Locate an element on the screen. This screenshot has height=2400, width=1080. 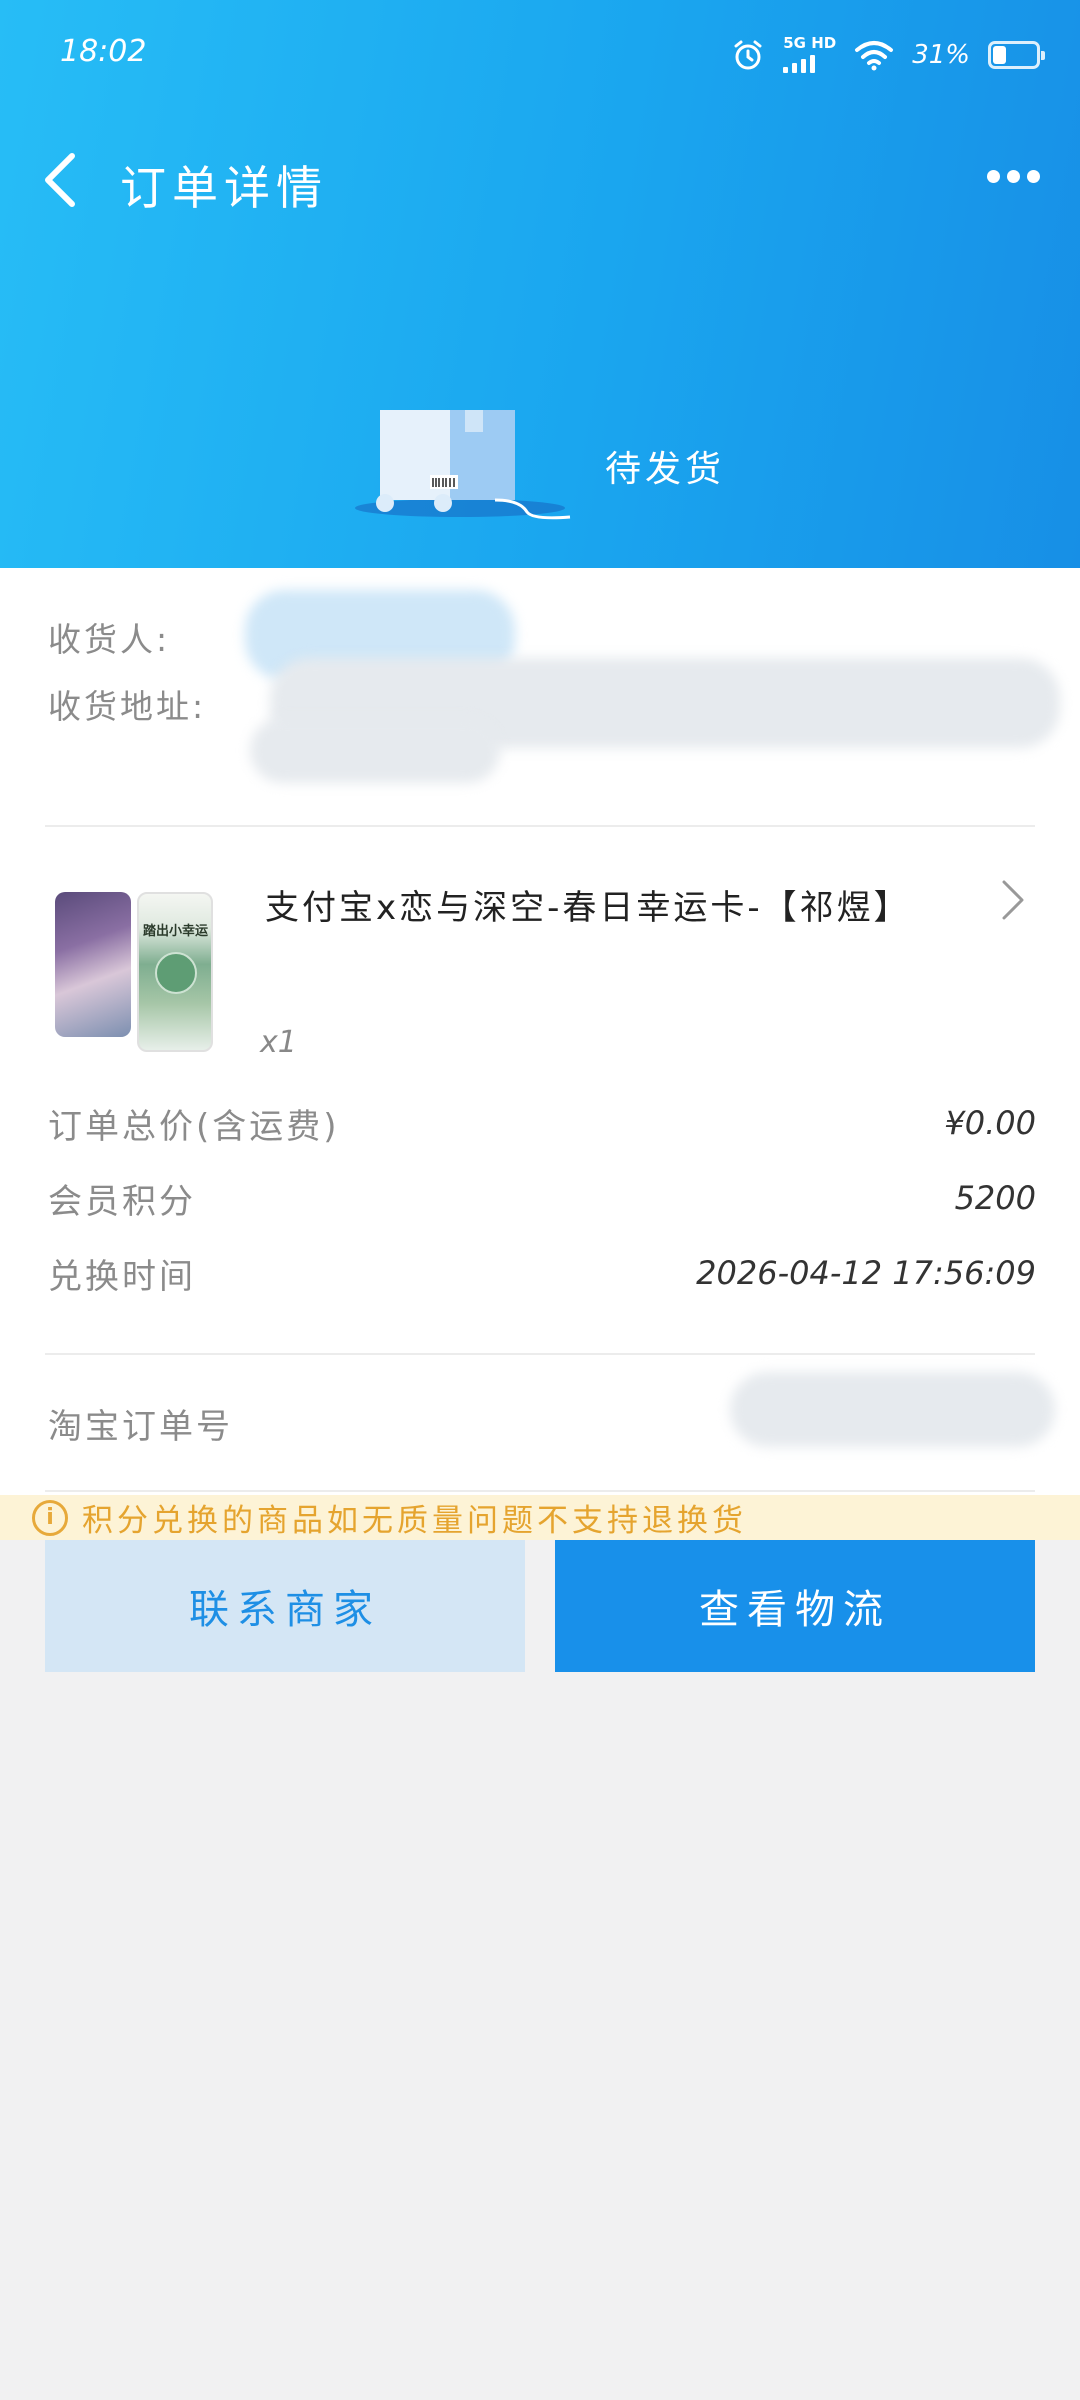
product-title: 支付宝x恋与深空-春日幸运卡-【祁煜】 is located at coordinates (588, 904).